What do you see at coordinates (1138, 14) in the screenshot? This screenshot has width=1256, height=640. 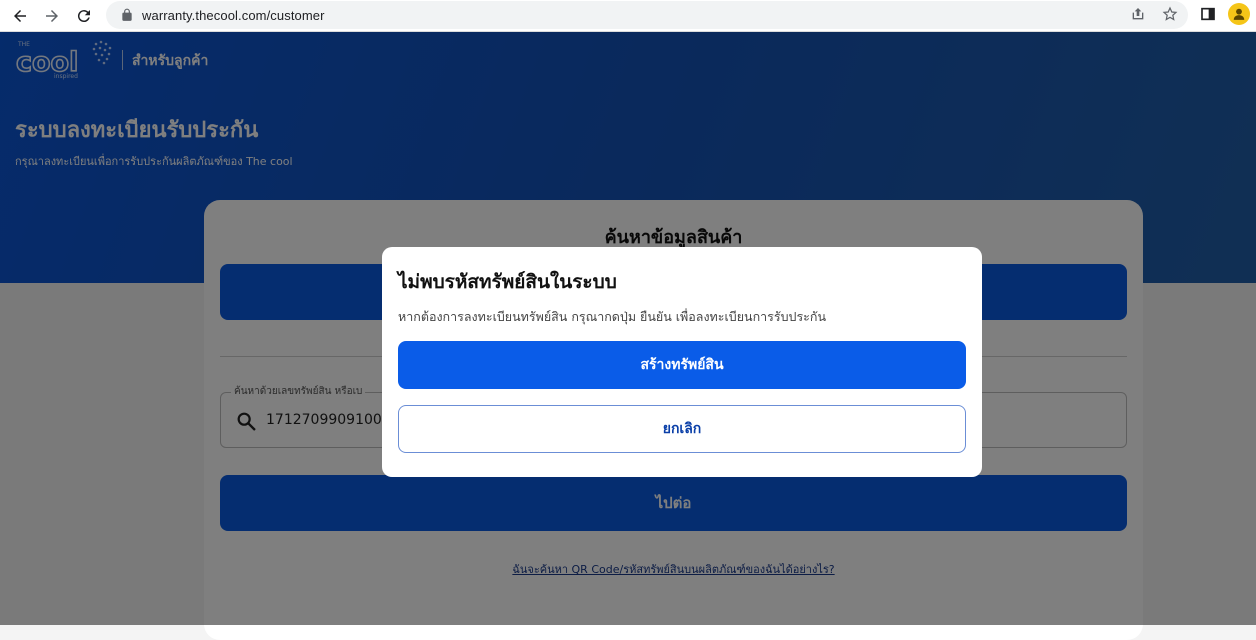 I see `share-icon` at bounding box center [1138, 14].